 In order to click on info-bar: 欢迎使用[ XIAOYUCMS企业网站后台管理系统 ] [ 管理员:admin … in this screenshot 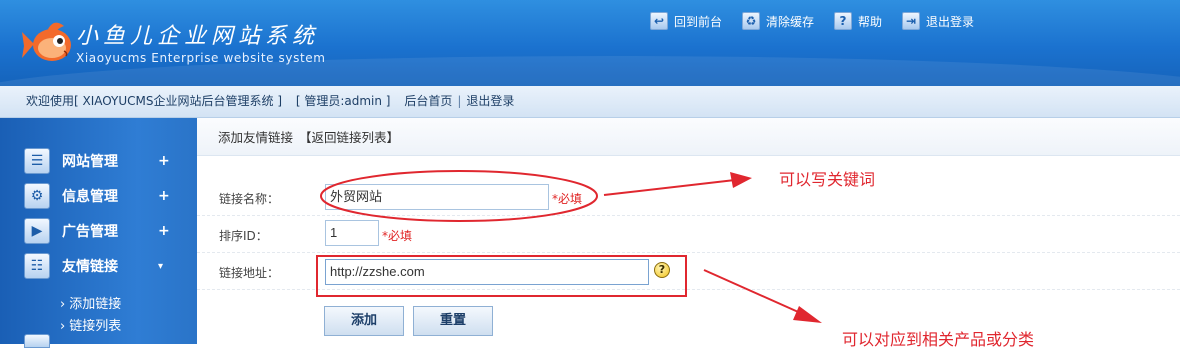, I will do `click(590, 102)`.